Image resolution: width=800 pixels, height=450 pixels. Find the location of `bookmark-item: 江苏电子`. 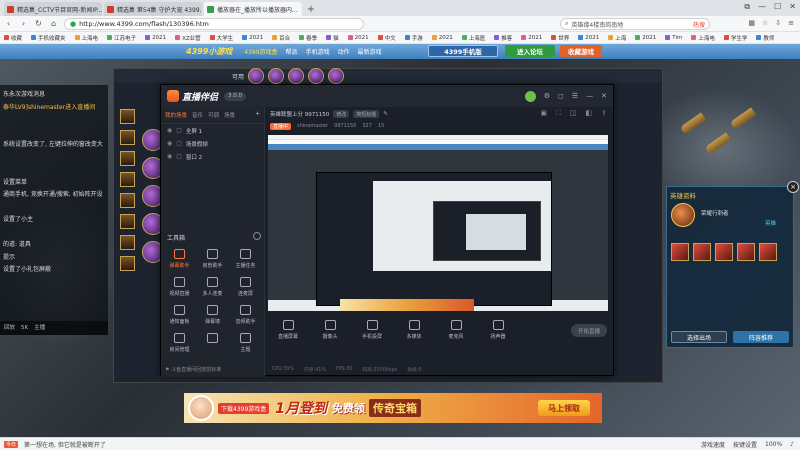

bookmark-item: 江苏电子 is located at coordinates (121, 38).